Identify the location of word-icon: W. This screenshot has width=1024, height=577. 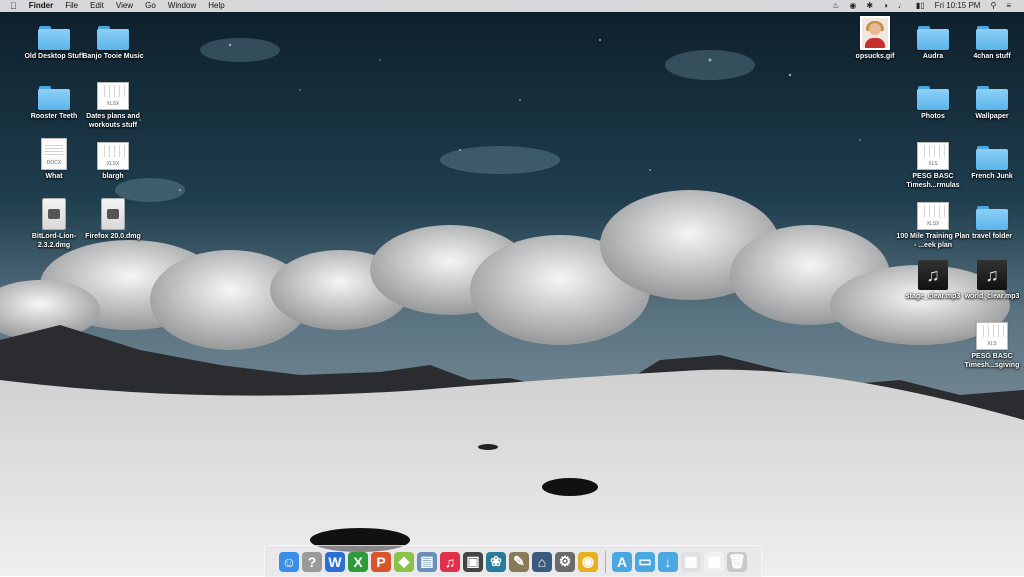
(335, 561).